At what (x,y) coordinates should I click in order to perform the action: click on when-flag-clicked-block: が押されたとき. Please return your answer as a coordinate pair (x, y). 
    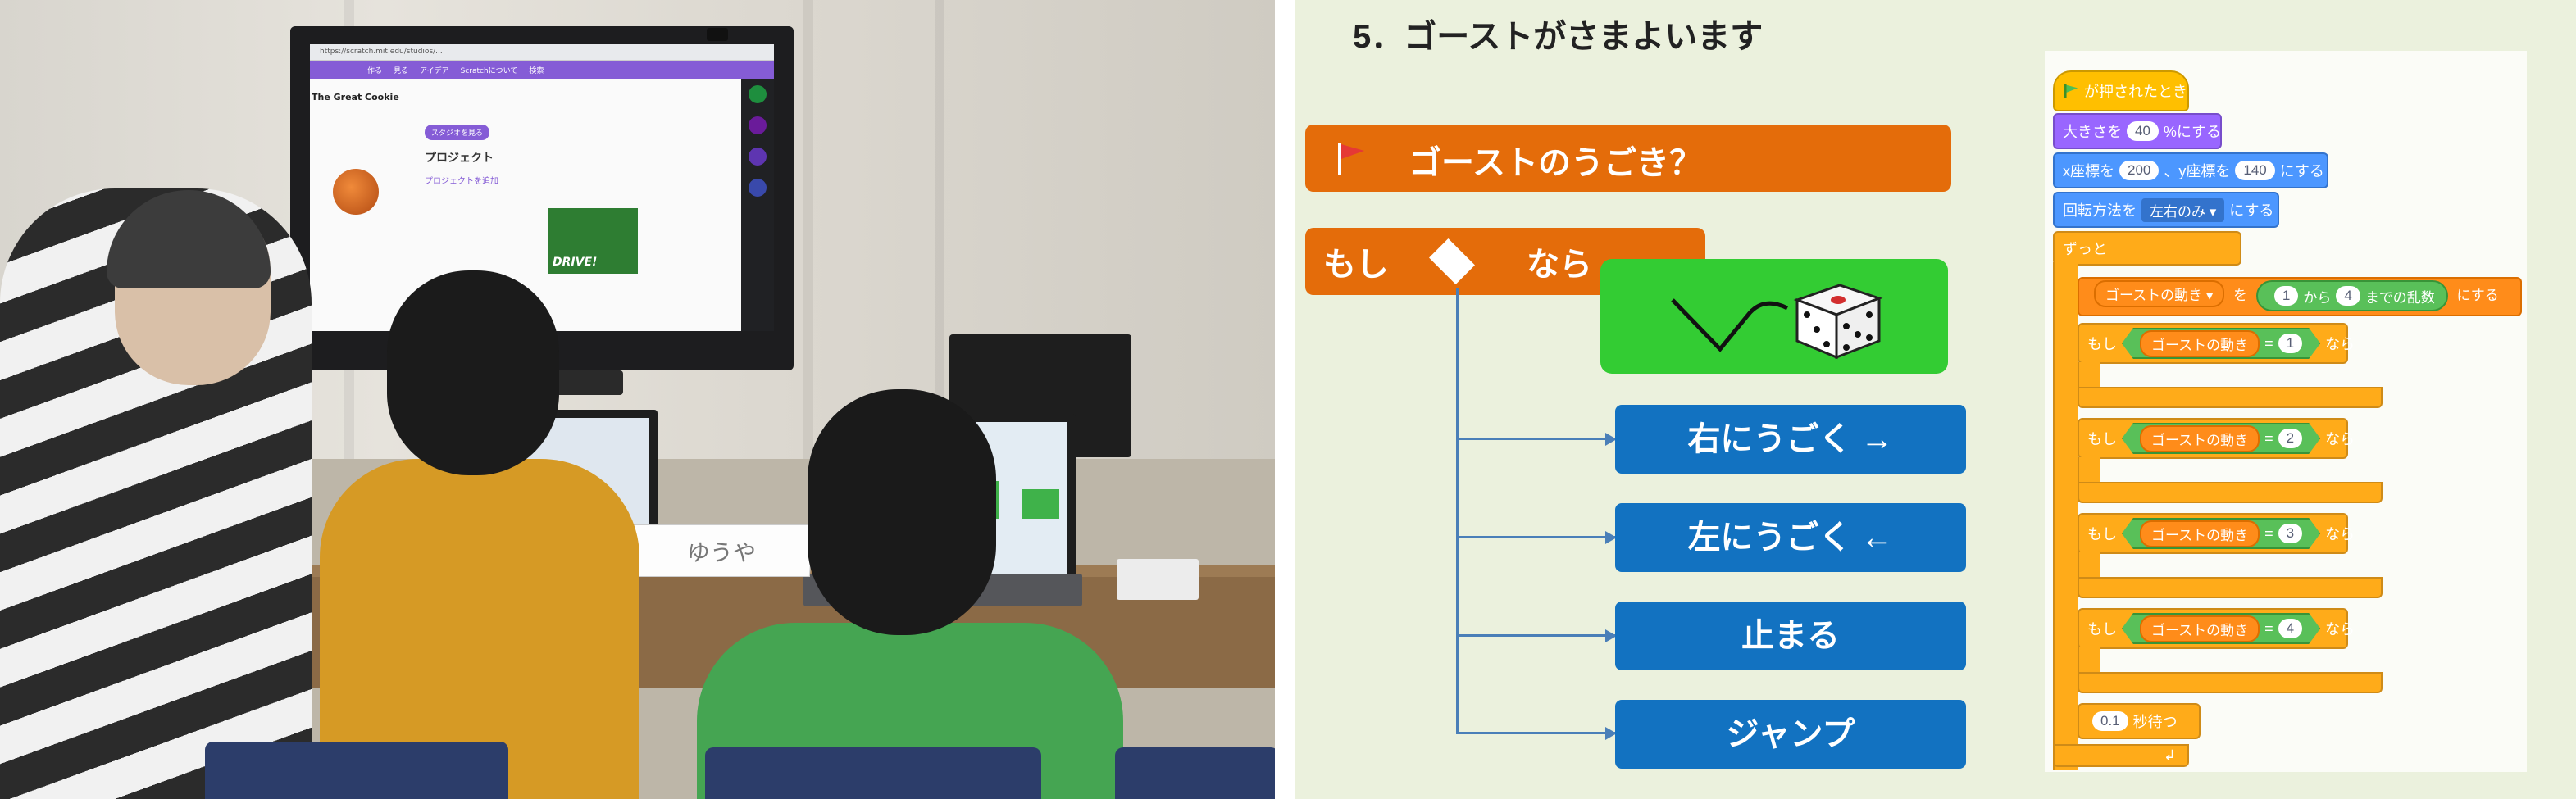
    Looking at the image, I should click on (2121, 90).